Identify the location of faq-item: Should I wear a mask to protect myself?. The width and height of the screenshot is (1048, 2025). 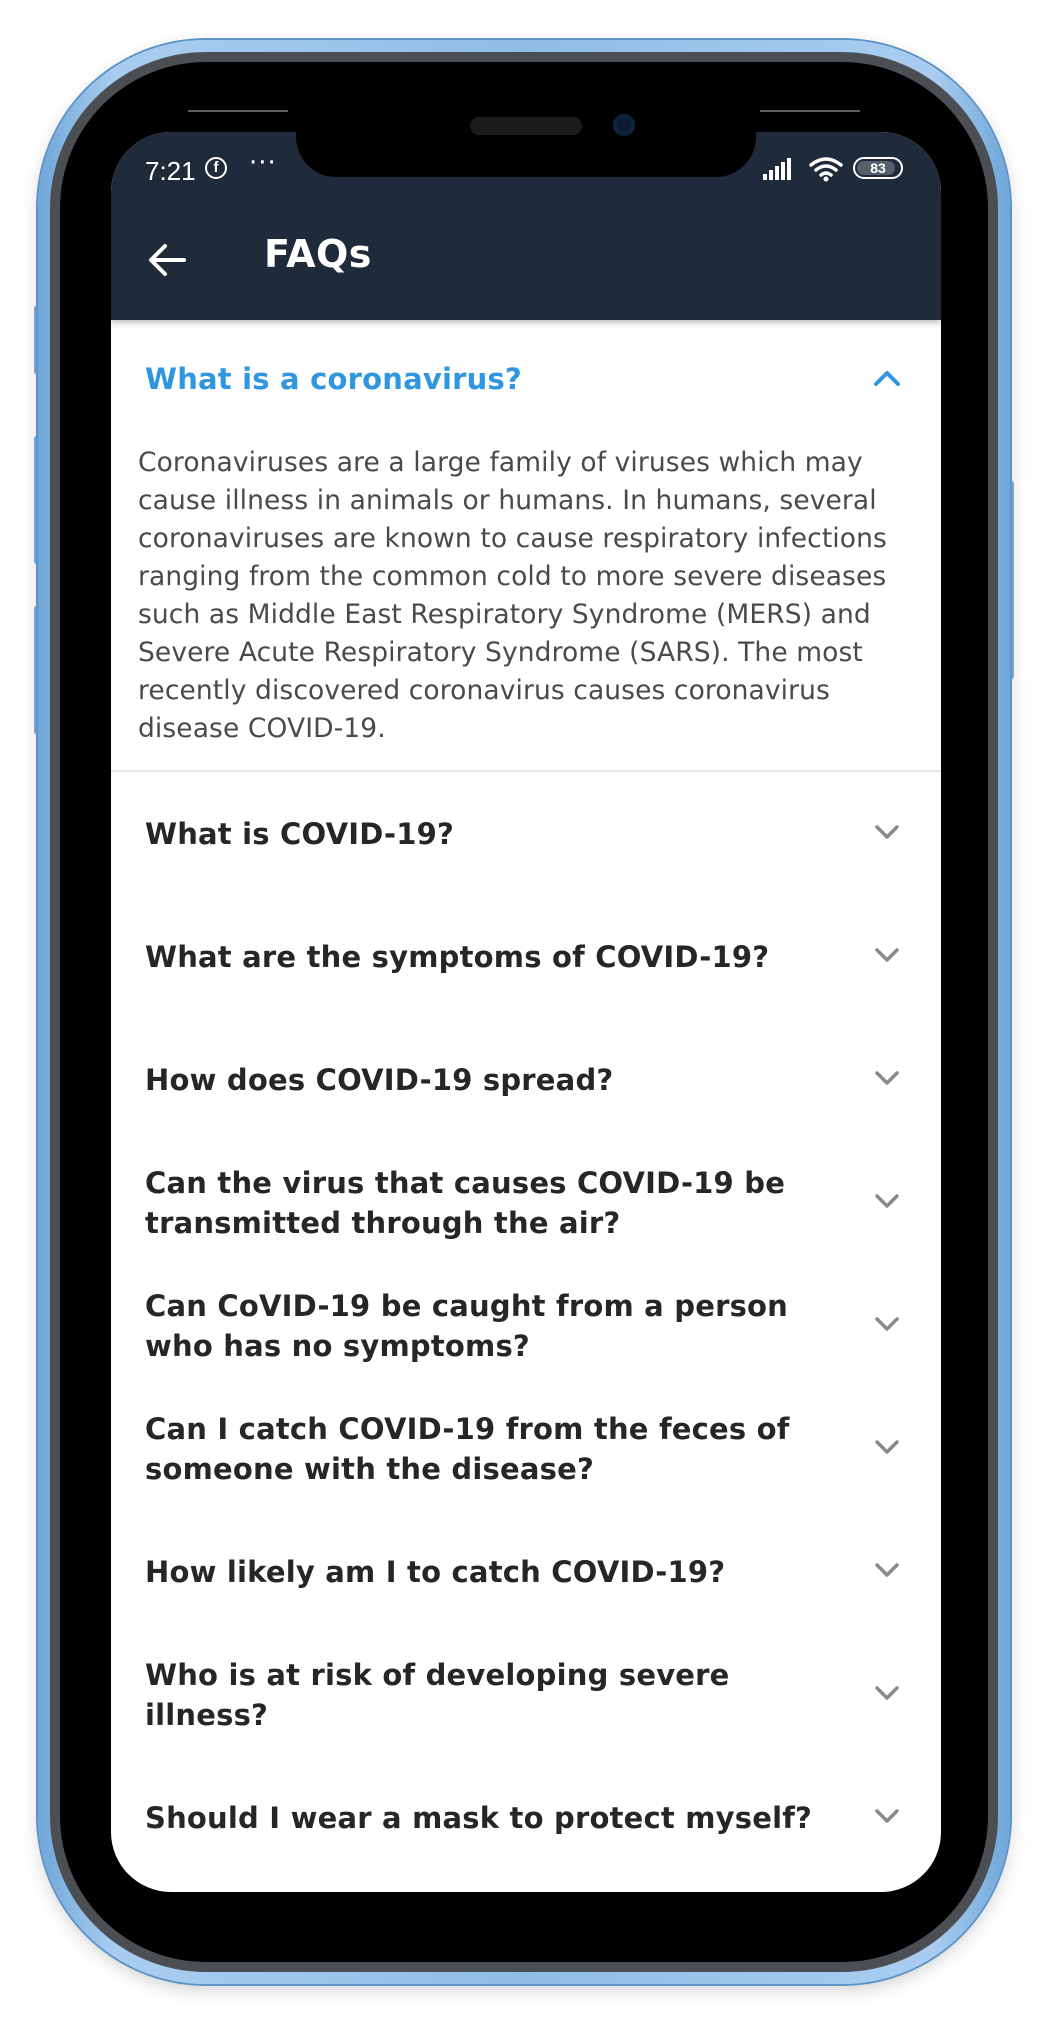
(526, 1817).